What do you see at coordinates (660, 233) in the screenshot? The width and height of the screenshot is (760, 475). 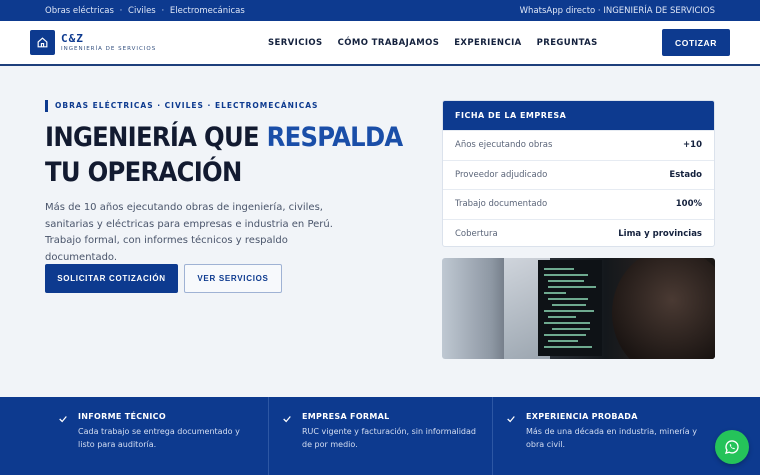 I see `row-value: Lima y provincias` at bounding box center [660, 233].